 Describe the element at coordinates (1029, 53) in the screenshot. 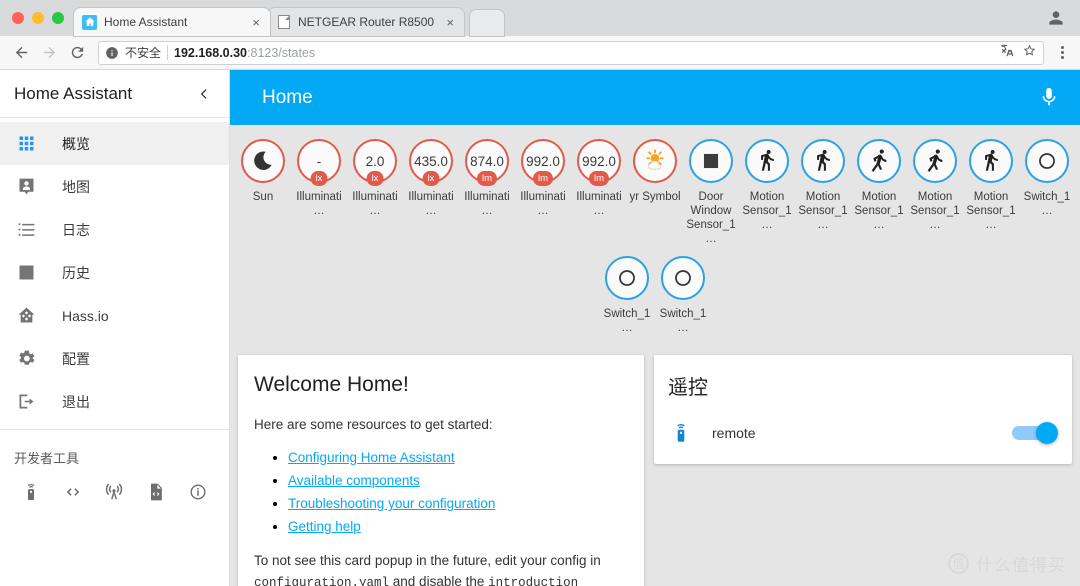

I see `star-icon` at that location.